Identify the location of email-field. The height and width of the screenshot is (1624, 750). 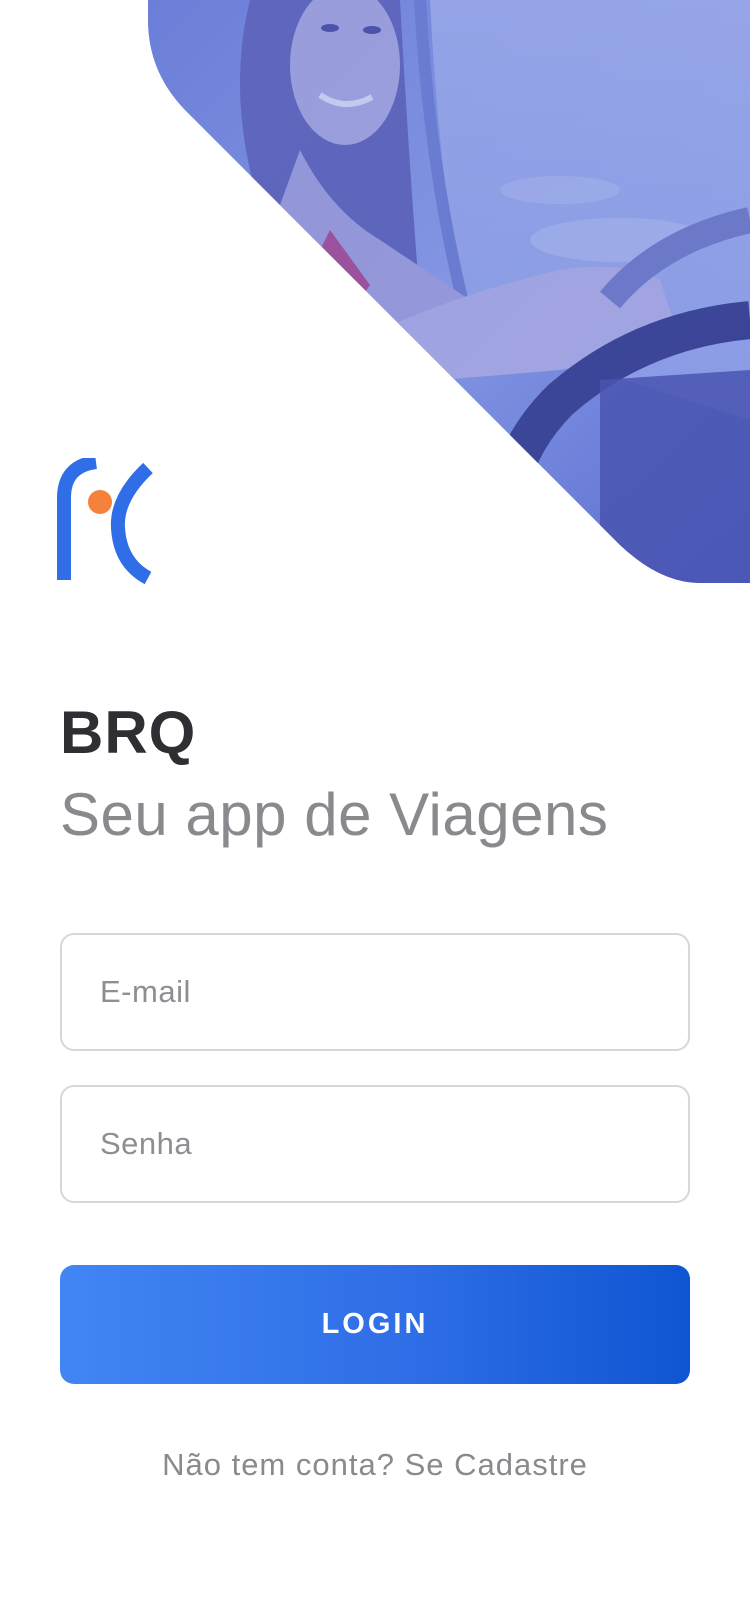
(375, 992).